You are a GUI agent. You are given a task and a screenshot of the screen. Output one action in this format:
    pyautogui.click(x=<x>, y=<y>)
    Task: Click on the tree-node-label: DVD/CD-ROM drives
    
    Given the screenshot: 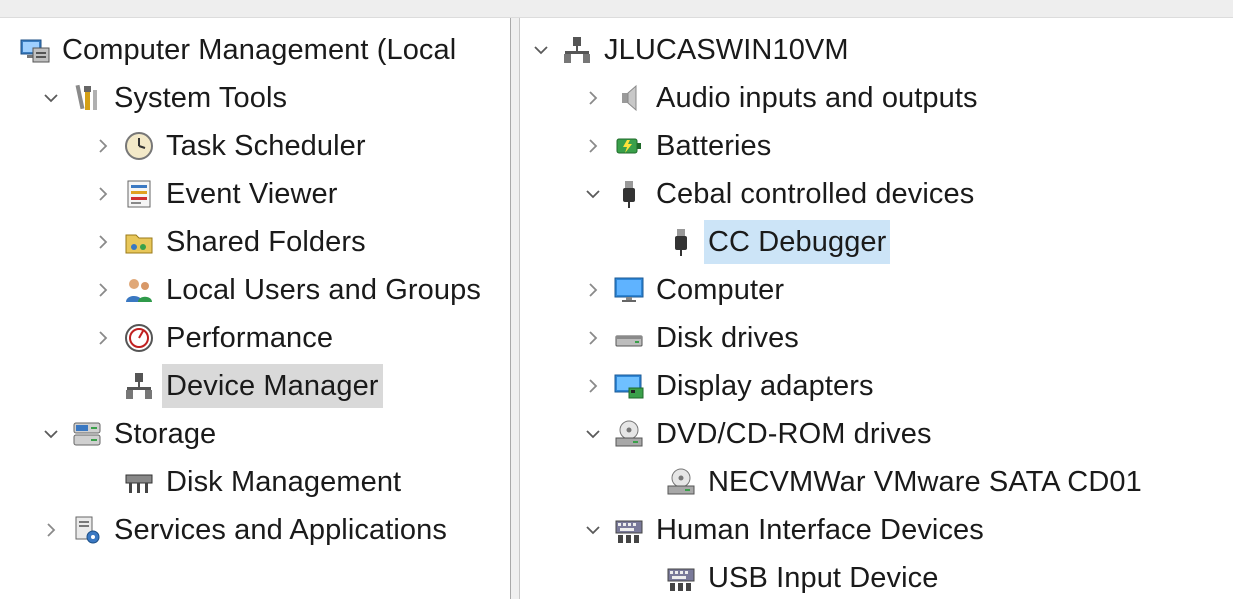 What is the action you would take?
    pyautogui.click(x=794, y=434)
    